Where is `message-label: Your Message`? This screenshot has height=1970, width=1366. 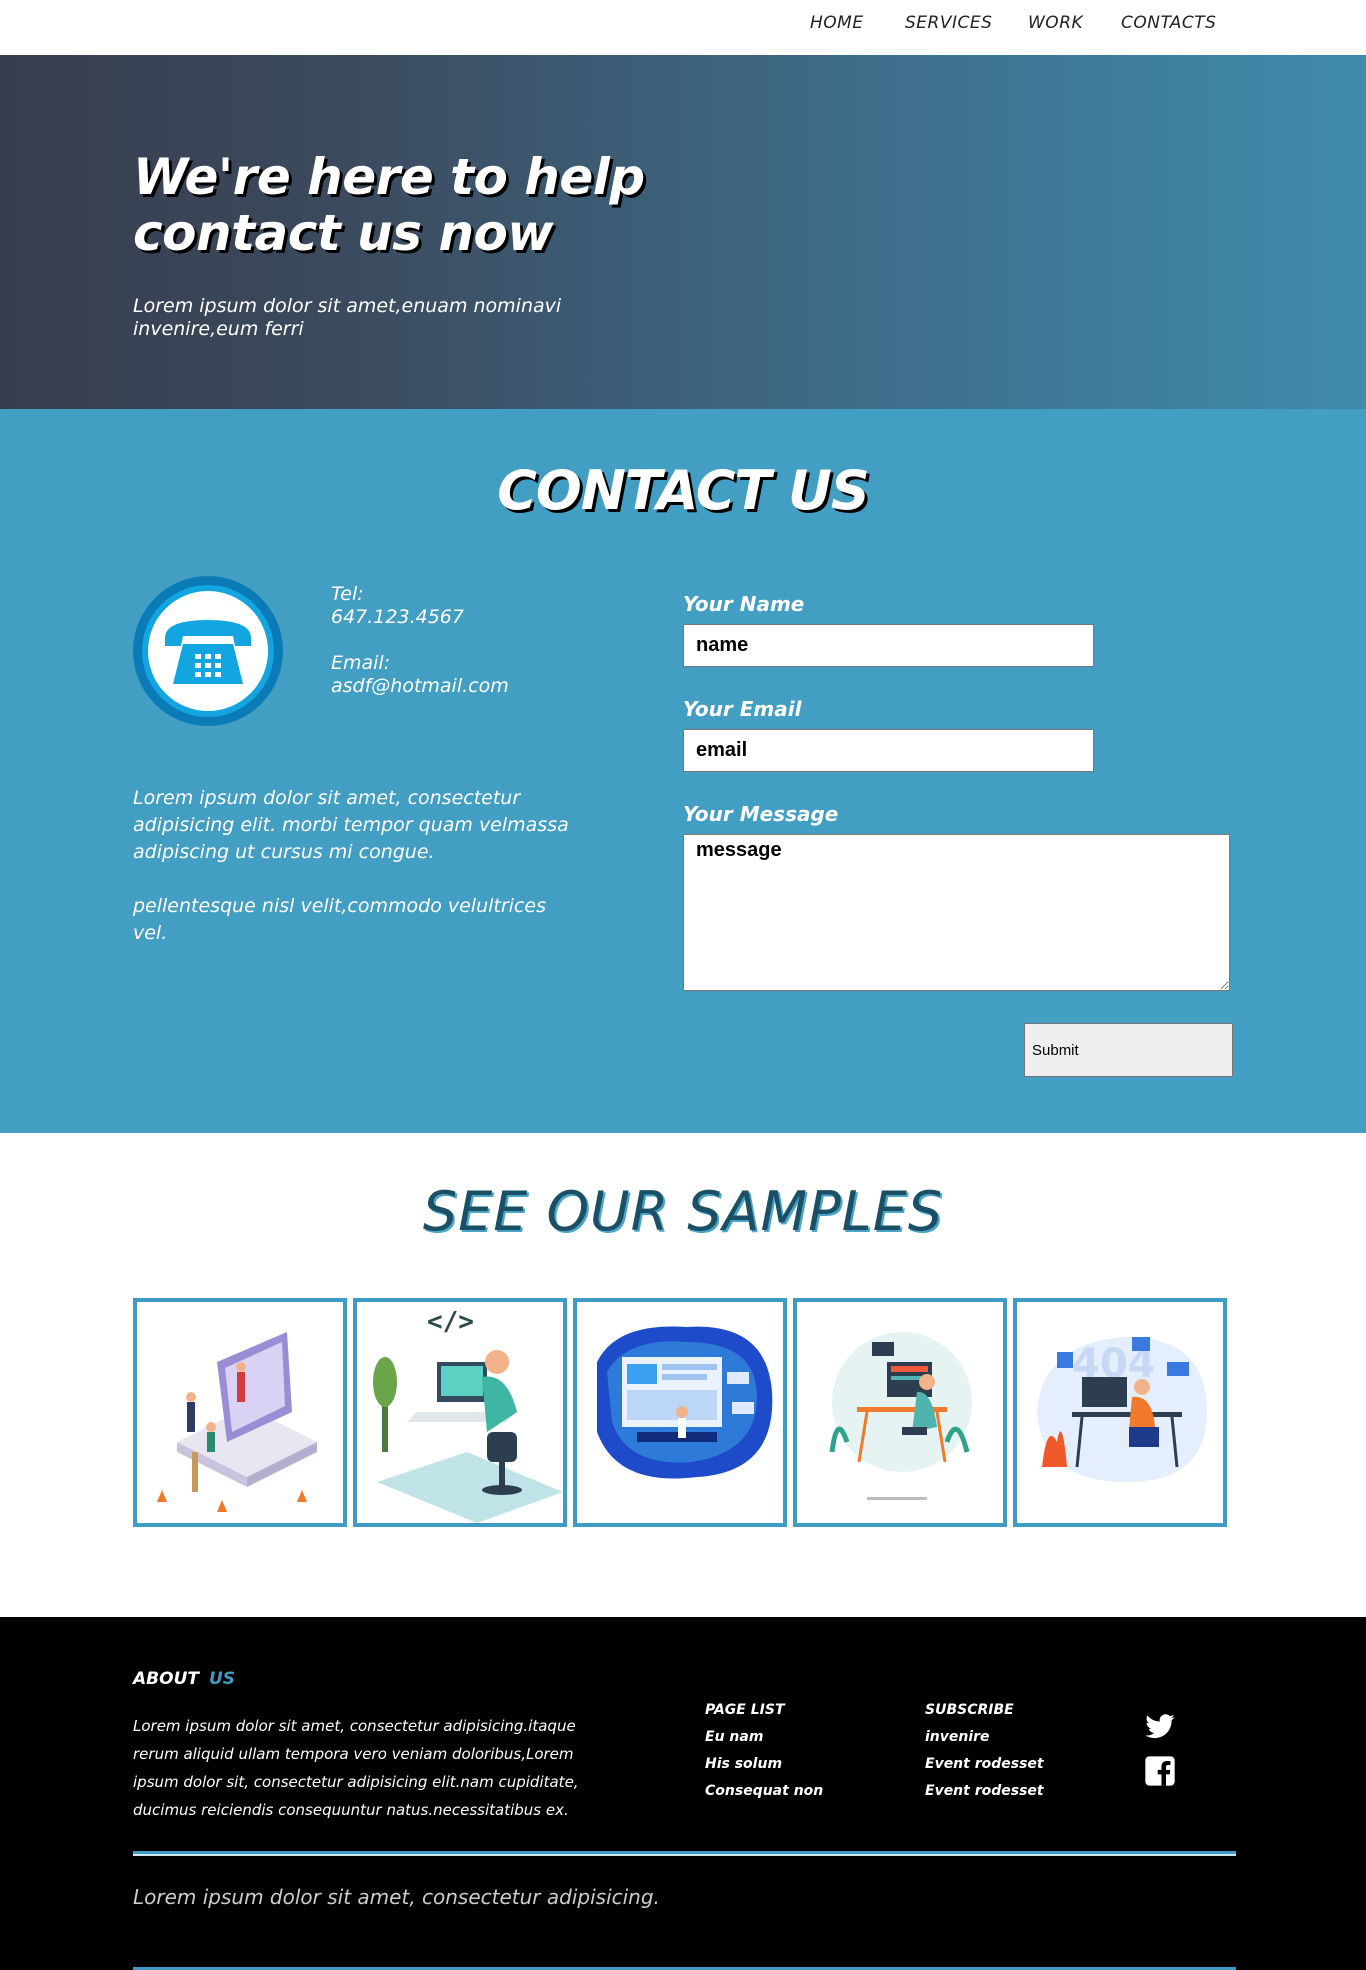 message-label: Your Message is located at coordinates (761, 814).